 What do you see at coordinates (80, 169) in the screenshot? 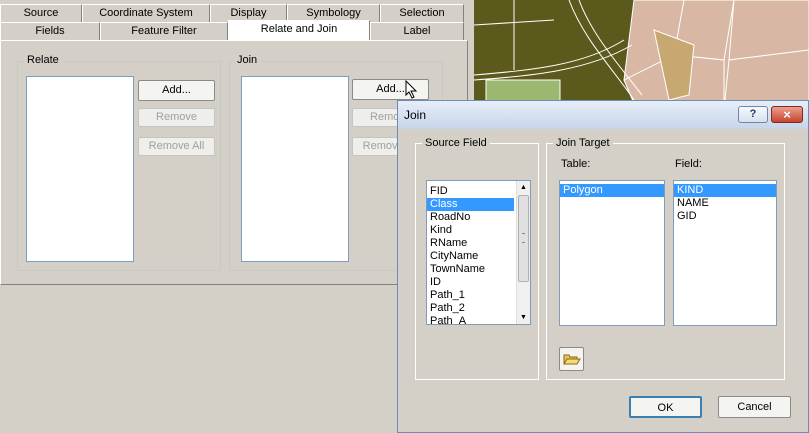
I see `relate-list` at bounding box center [80, 169].